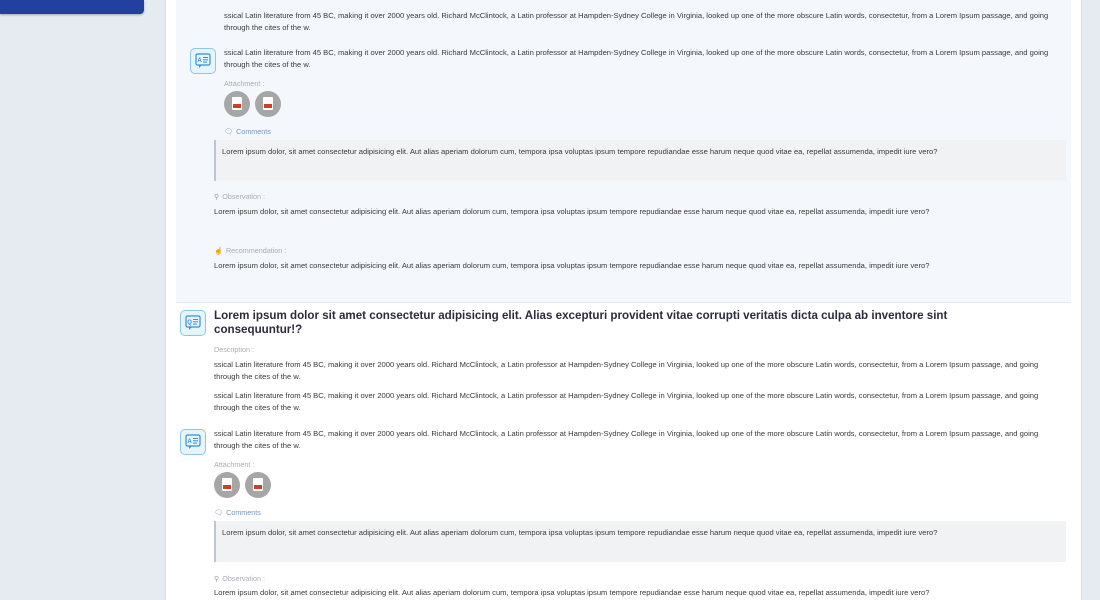 The height and width of the screenshot is (600, 1100). I want to click on recommendation-heading: ☝ Recommendation :, so click(250, 251).